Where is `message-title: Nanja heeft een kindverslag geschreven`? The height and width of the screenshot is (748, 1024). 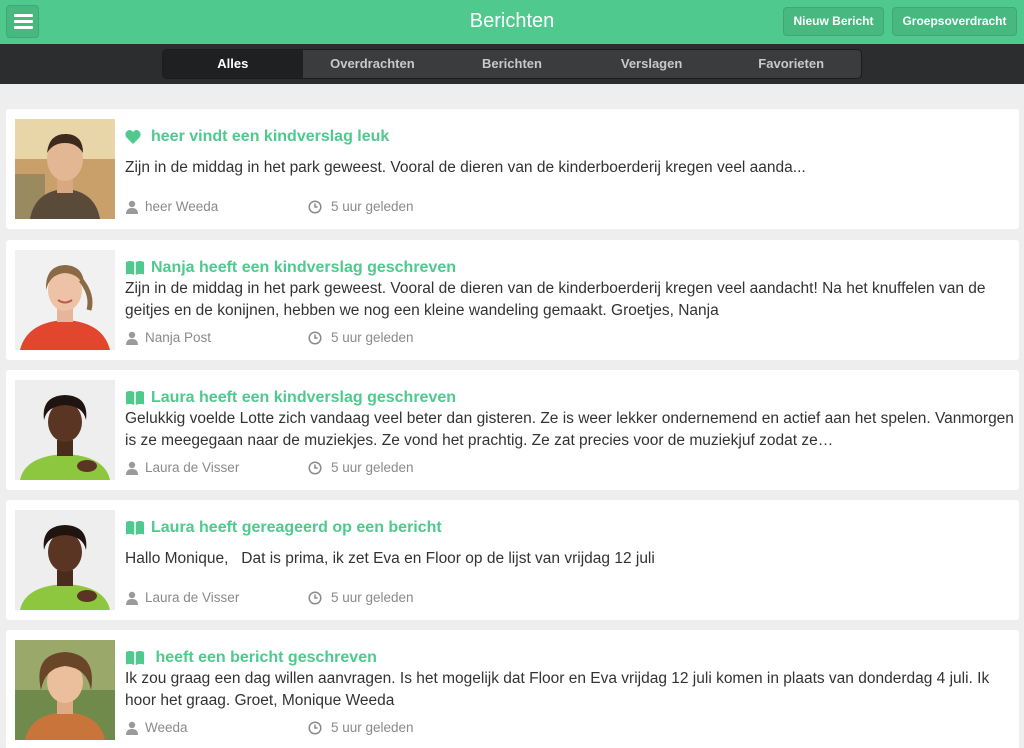 message-title: Nanja heeft een kindverslag geschreven is located at coordinates (290, 268).